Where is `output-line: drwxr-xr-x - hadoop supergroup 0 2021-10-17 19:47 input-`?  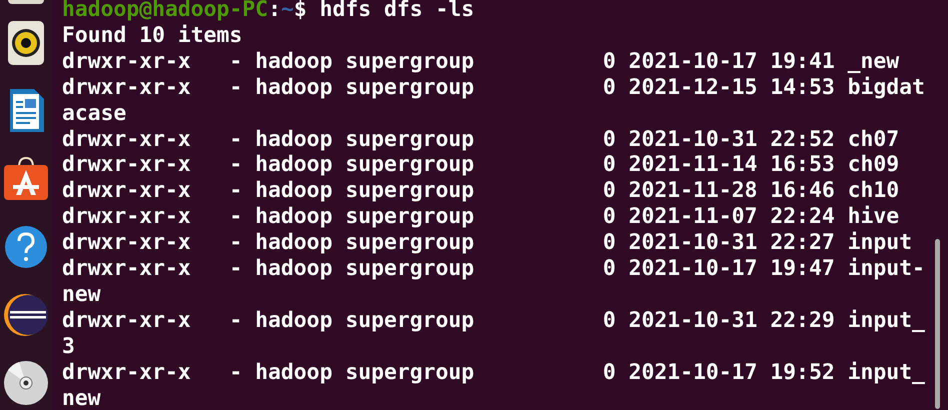
output-line: drwxr-xr-x - hadoop supergroup 0 2021-10-17 19:47 input- is located at coordinates (493, 269).